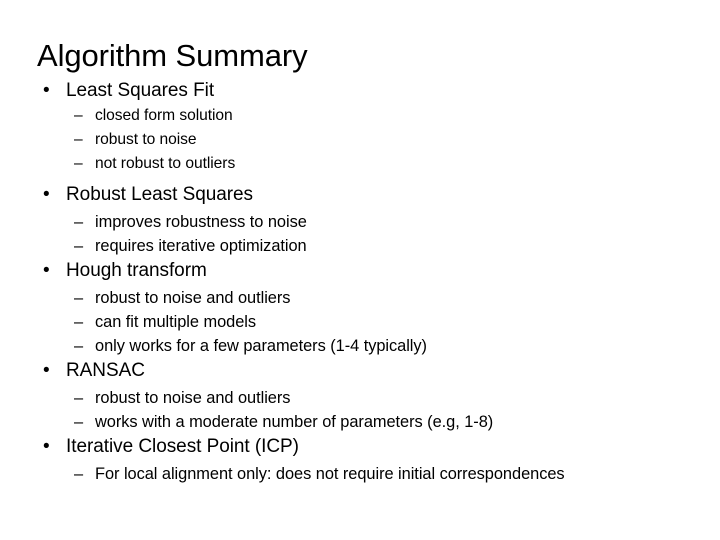 The image size is (720, 540). What do you see at coordinates (360, 140) in the screenshot?
I see `sub-bullet-robust-to-noise: – robust to noise` at bounding box center [360, 140].